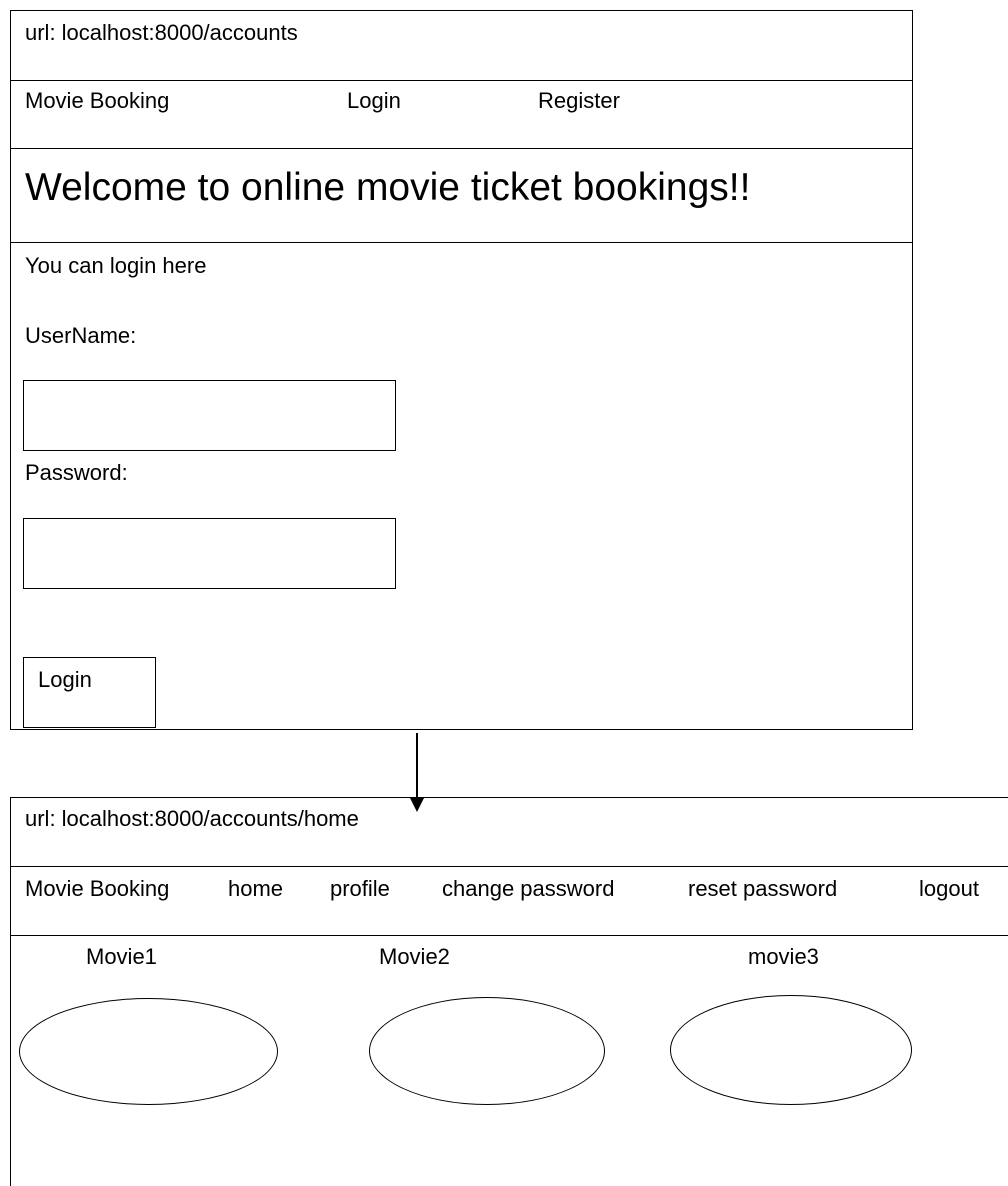 The width and height of the screenshot is (1008, 1186). Describe the element at coordinates (360, 889) in the screenshot. I see `nav-profile-link: profile` at that location.